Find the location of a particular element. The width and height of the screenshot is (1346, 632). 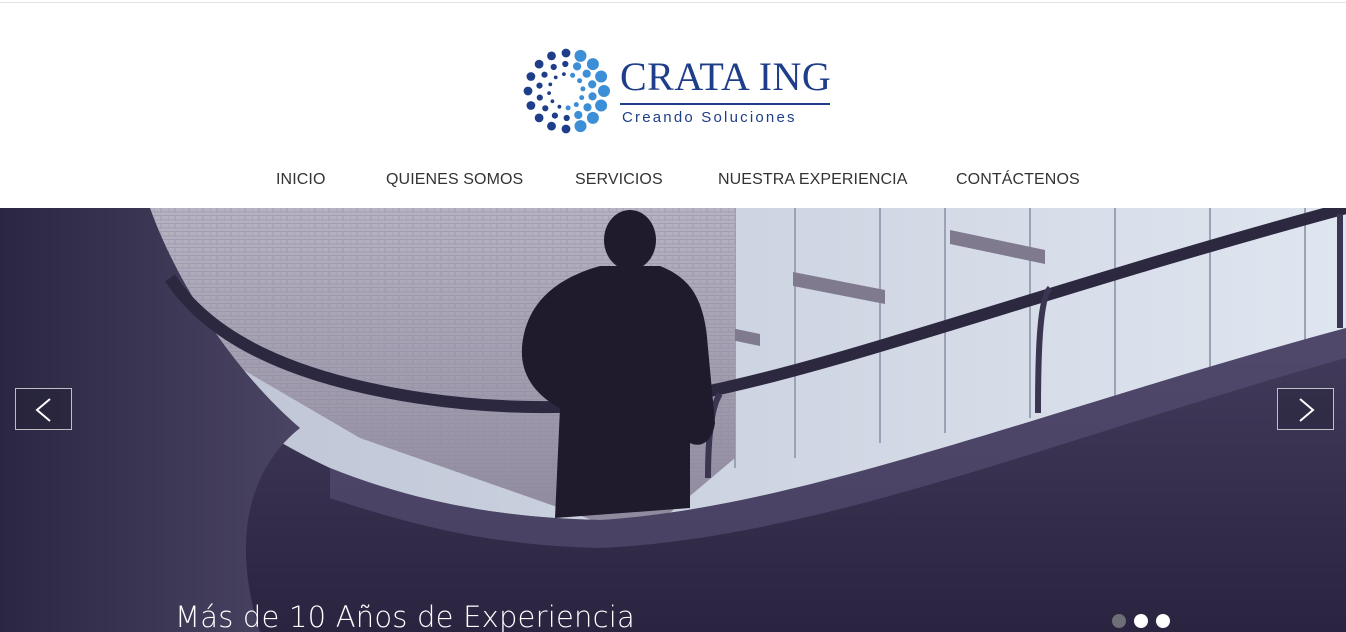

slider-next-button is located at coordinates (1305, 409).